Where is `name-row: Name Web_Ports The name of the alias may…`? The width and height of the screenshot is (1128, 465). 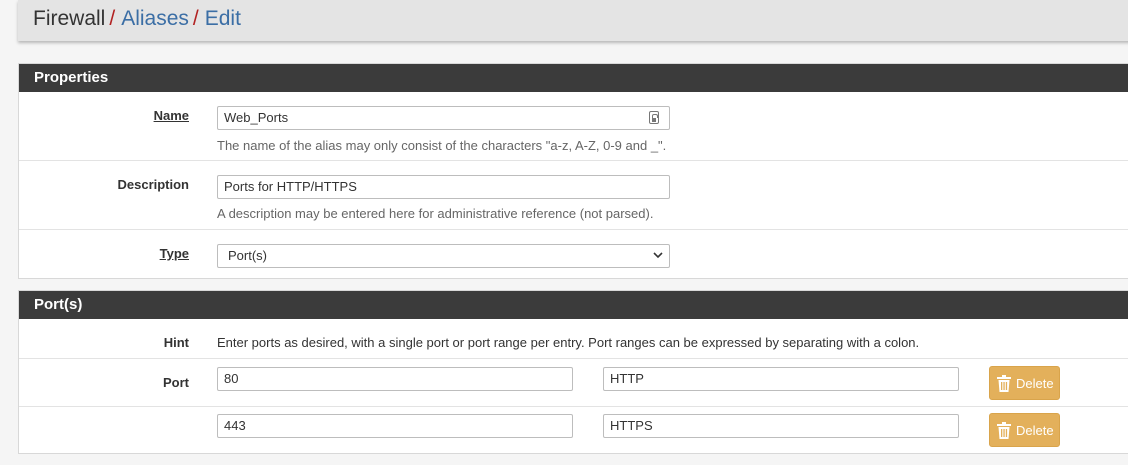
name-row: Name Web_Ports The name of the alias may… is located at coordinates (573, 126).